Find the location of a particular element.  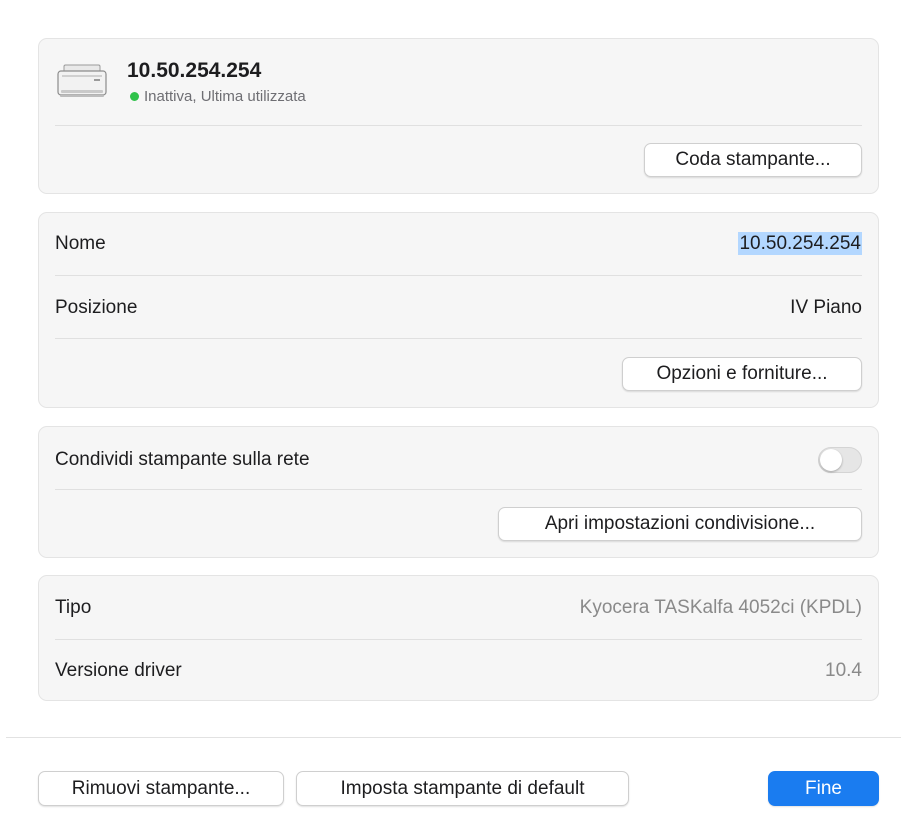

name-value: 10.50.254.254 is located at coordinates (800, 243).